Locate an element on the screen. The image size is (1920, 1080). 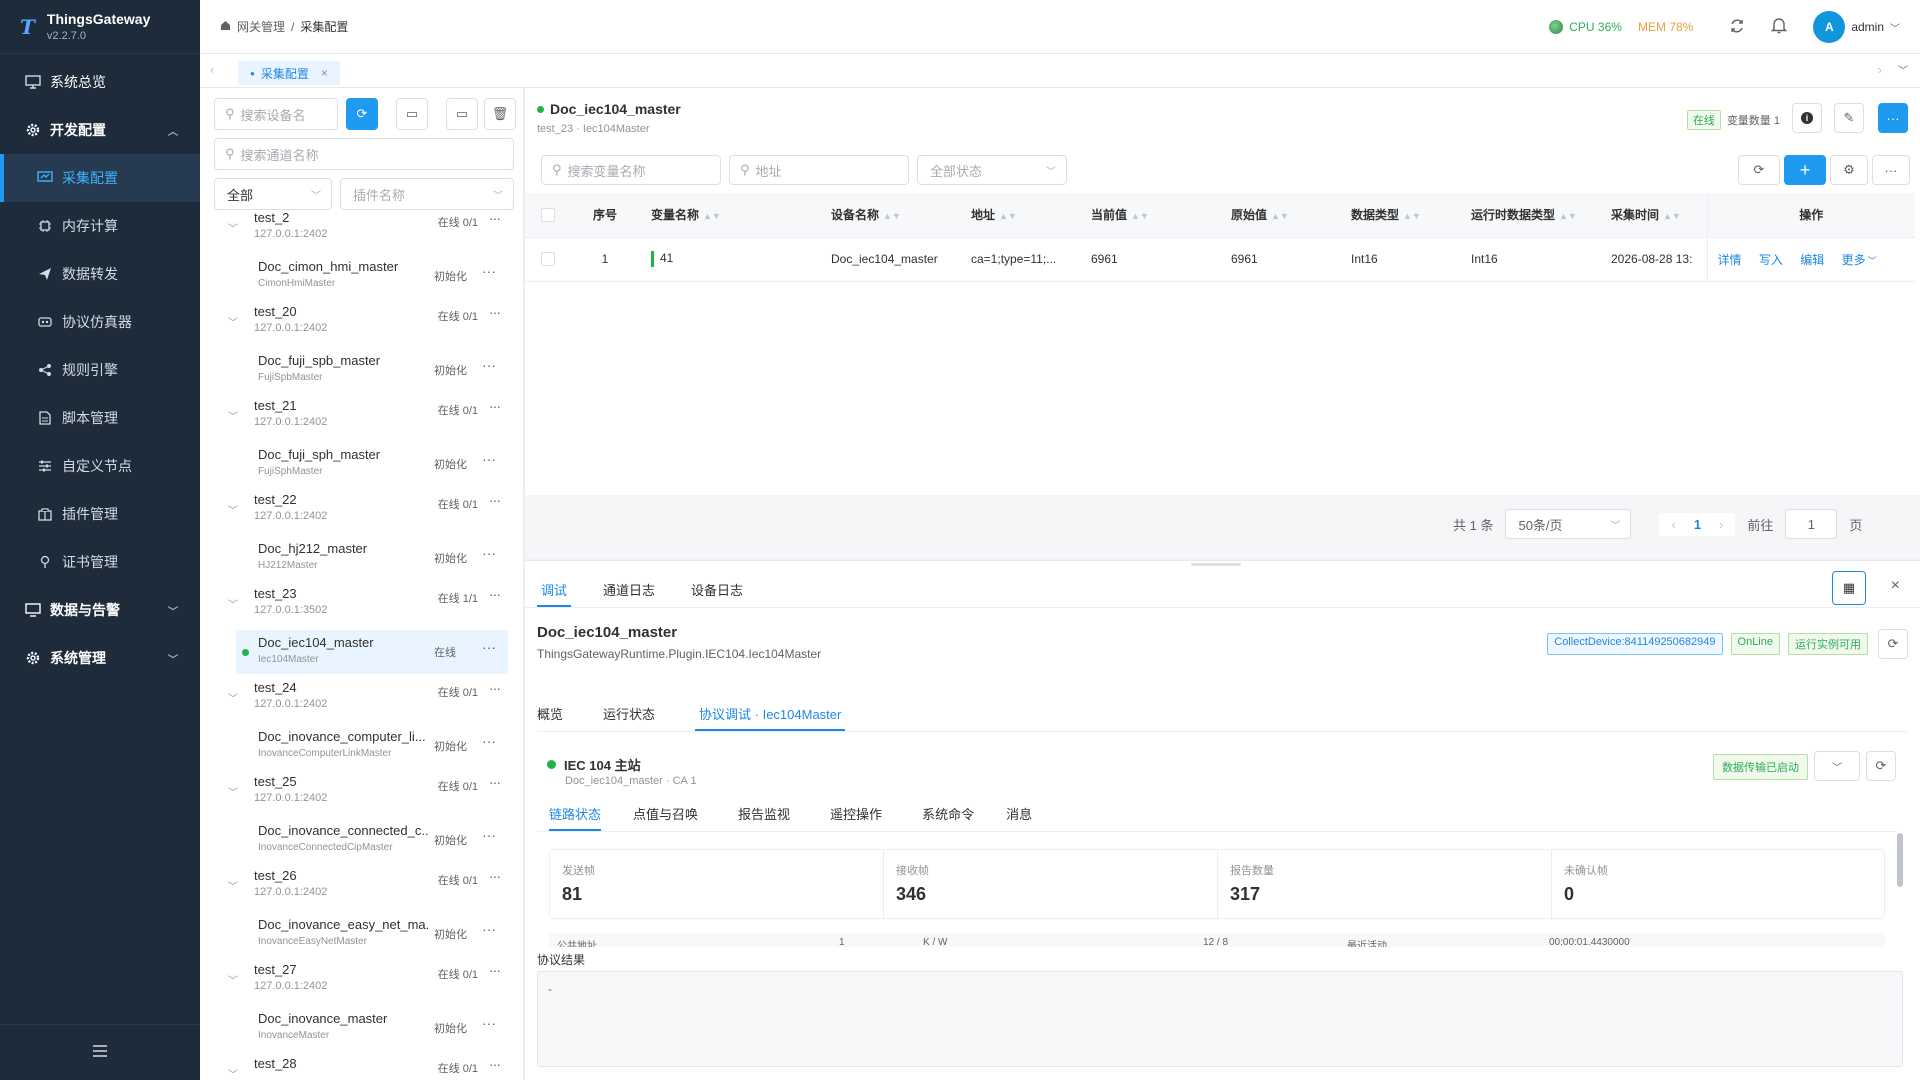
dropdown-button: ﹀ is located at coordinates (1837, 766).